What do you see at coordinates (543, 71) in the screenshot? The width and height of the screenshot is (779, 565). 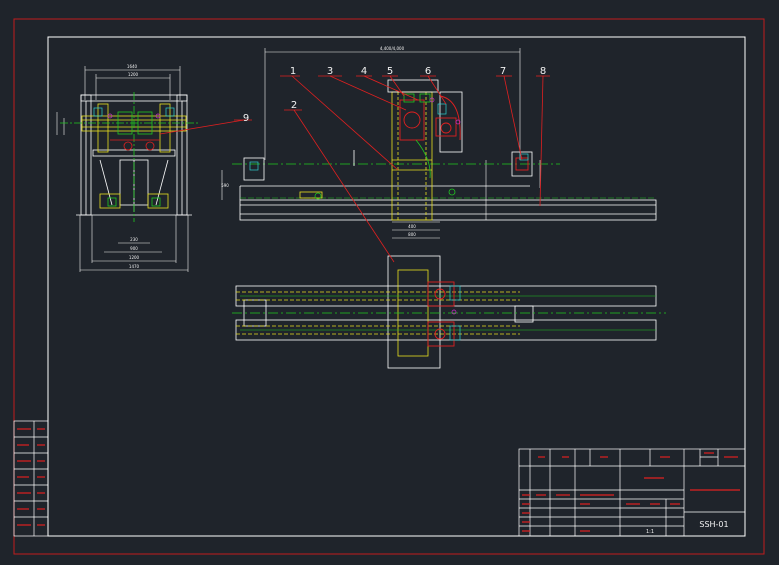 I see `callout-8: 8` at bounding box center [543, 71].